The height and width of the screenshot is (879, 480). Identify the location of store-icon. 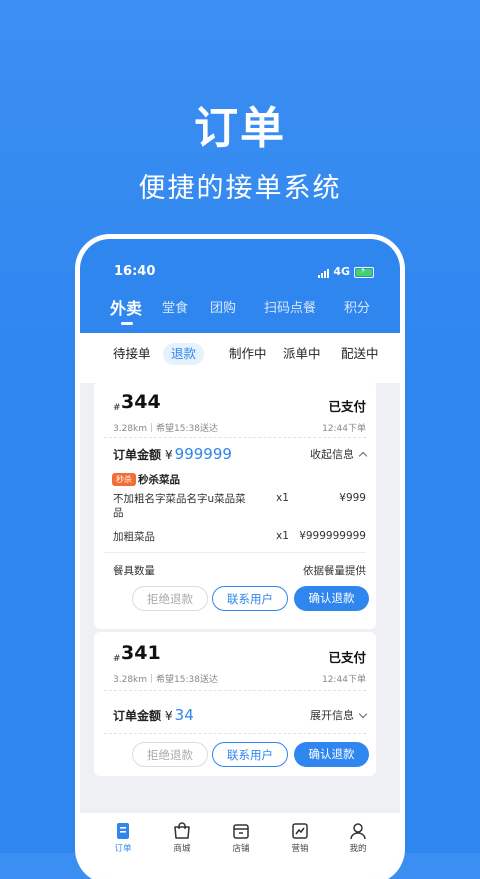
(241, 831).